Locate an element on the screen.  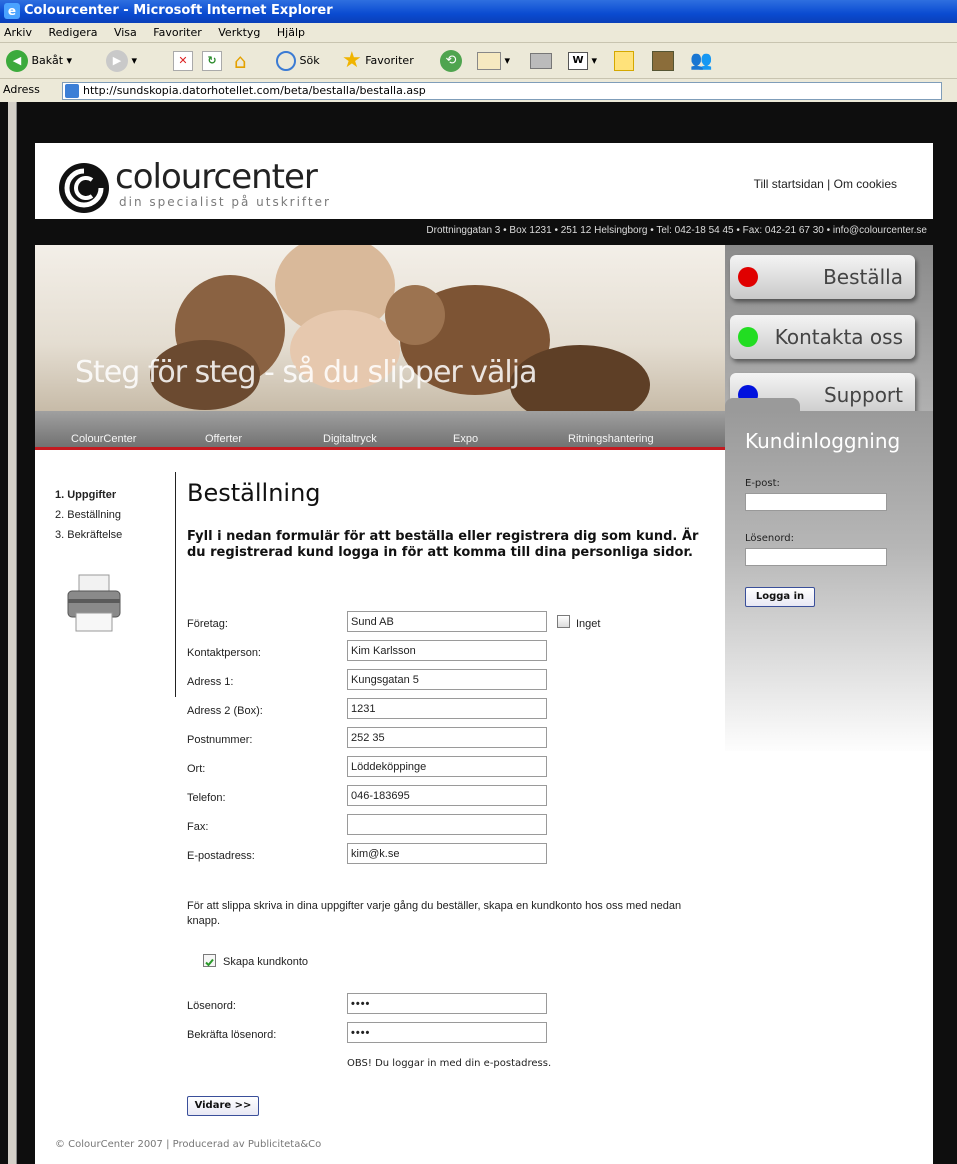
green-dot-icon is located at coordinates (748, 337).